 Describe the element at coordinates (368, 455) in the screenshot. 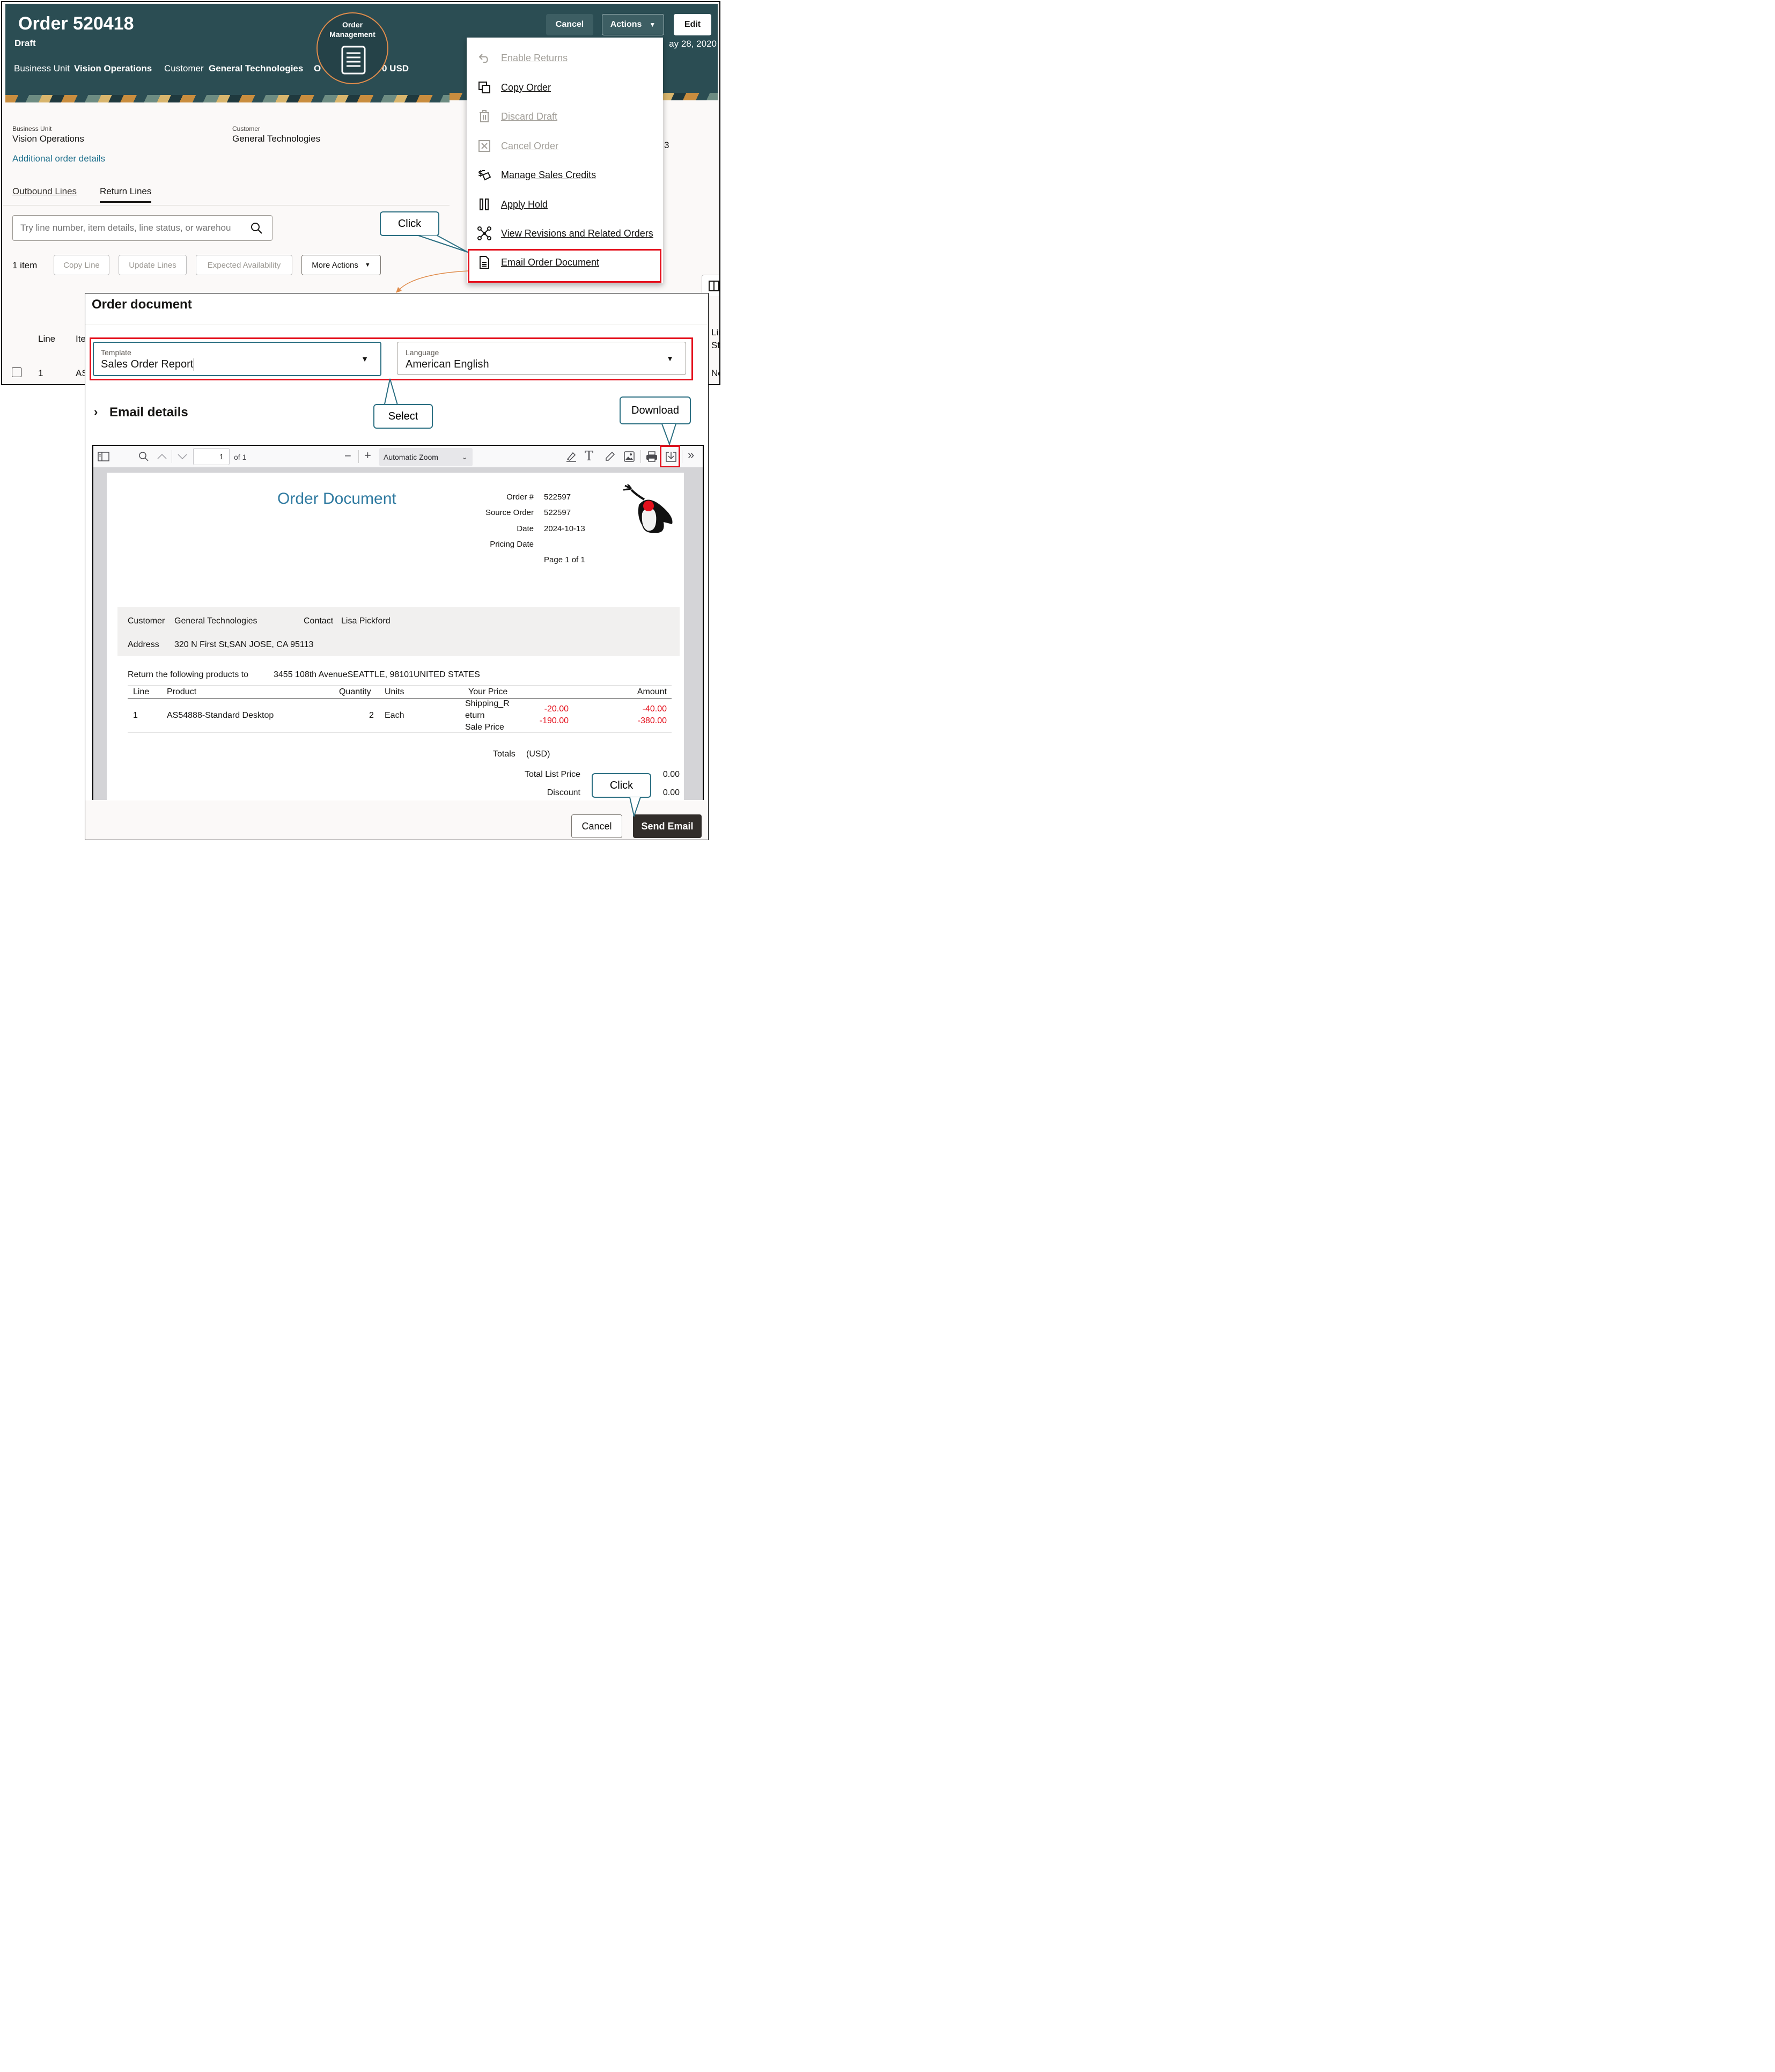

I see `zoom-in-icon: +` at that location.